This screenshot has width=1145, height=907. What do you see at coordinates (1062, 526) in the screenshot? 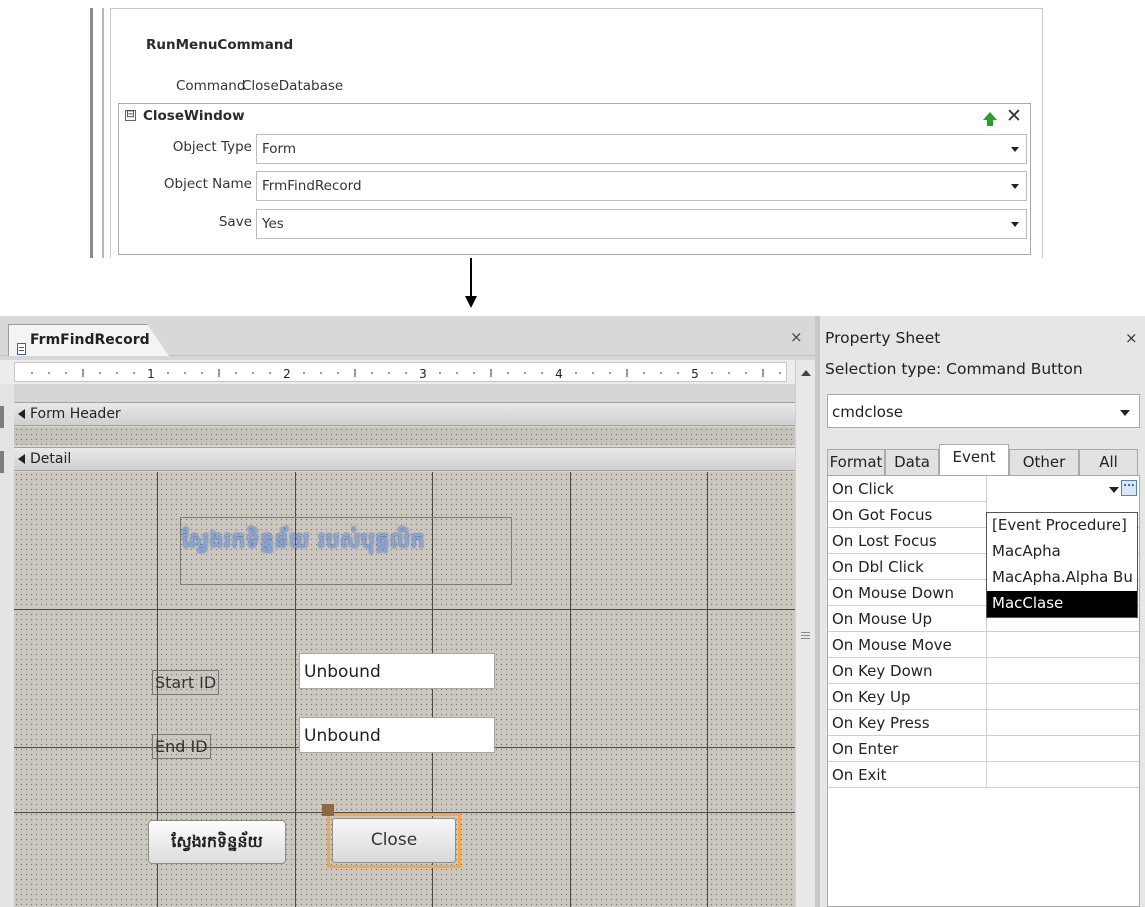
I see `dropdown-option: [Event Procedure]` at bounding box center [1062, 526].